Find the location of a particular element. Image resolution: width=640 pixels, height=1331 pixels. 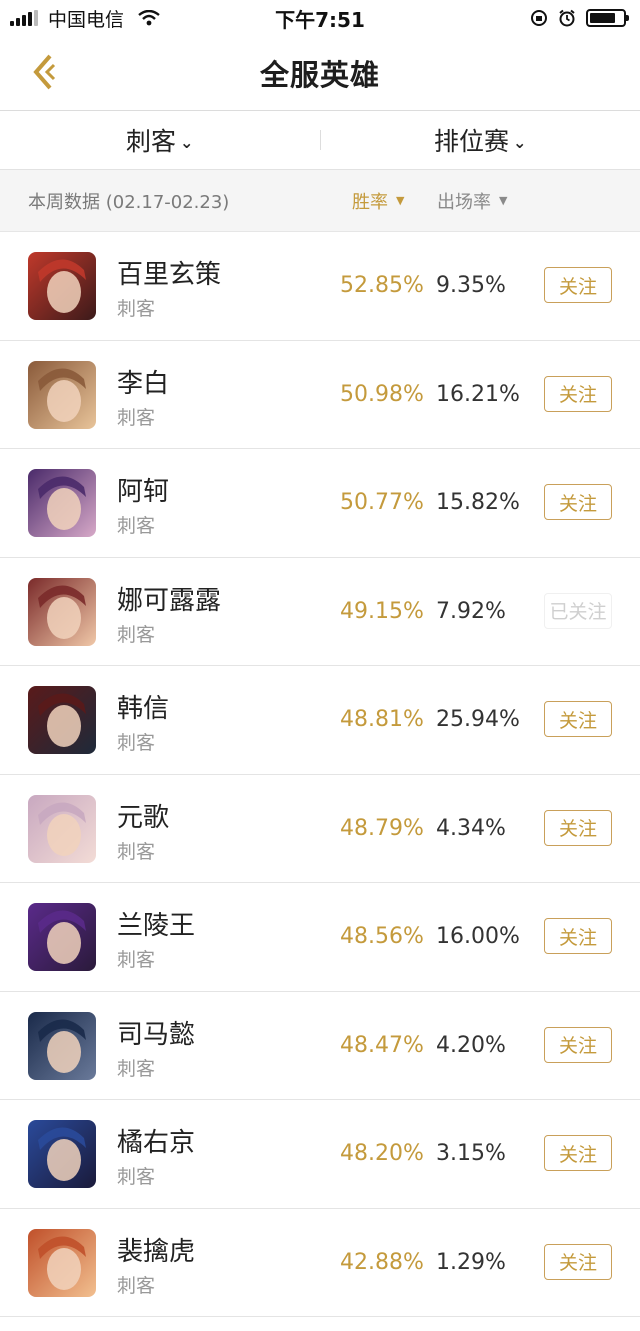

hero-name: 娜可露露 is located at coordinates (169, 600).